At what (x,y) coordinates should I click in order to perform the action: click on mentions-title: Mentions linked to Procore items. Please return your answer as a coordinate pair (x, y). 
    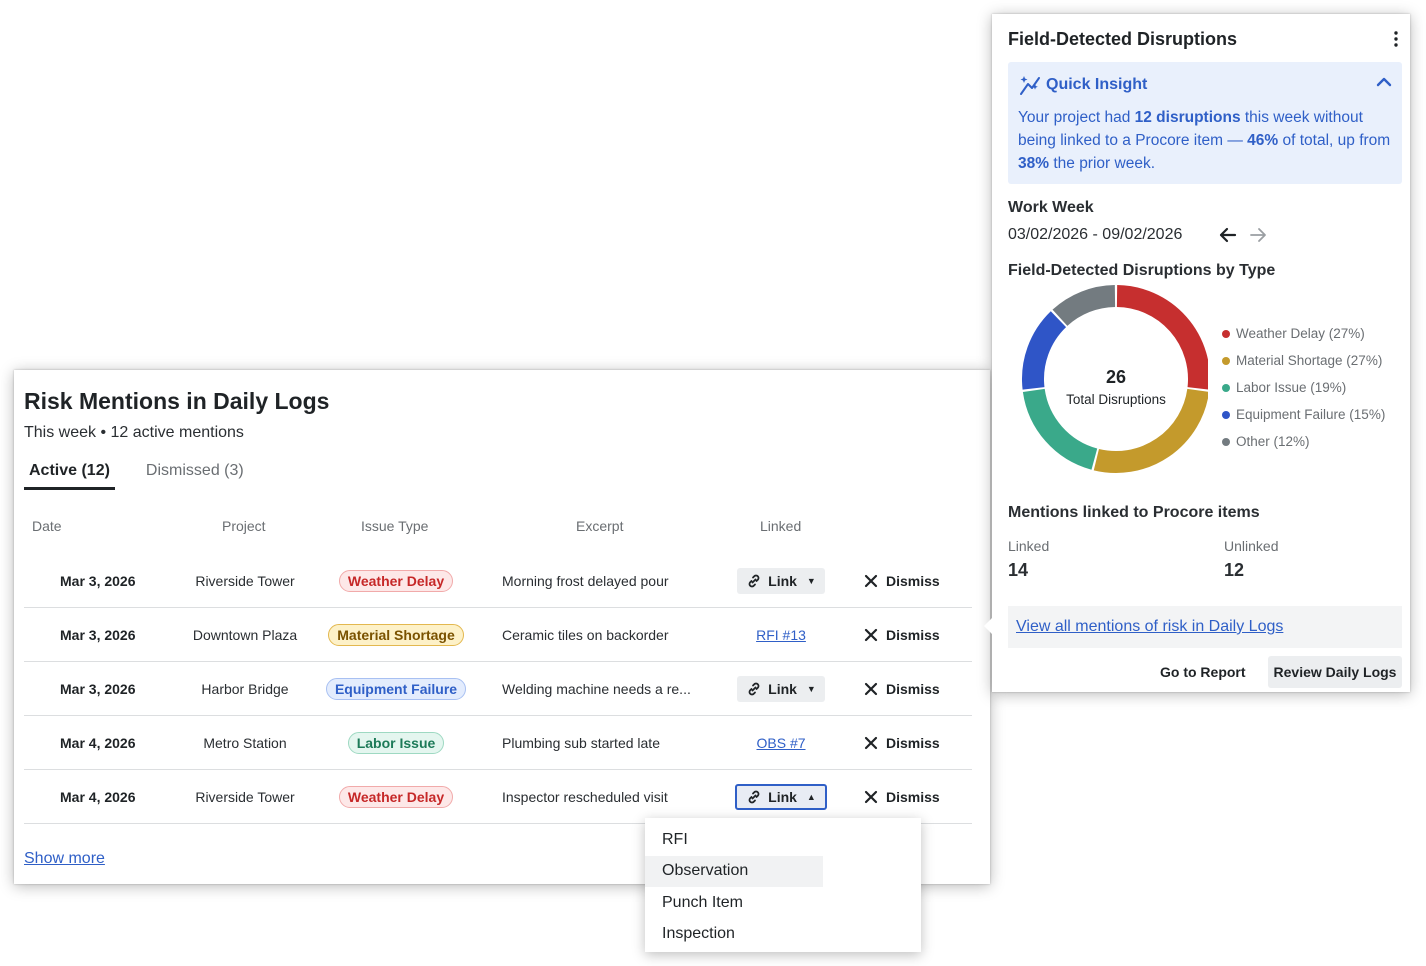
    Looking at the image, I should click on (1134, 512).